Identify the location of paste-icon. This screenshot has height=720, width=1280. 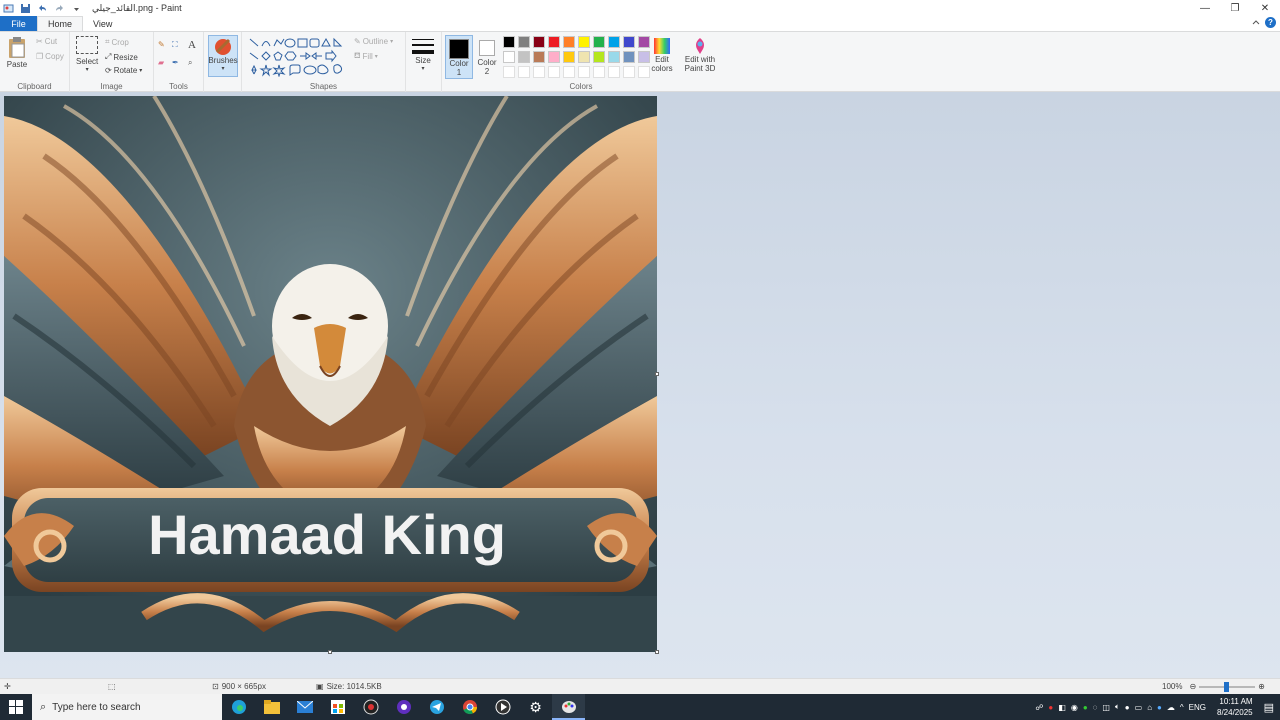
(17, 47).